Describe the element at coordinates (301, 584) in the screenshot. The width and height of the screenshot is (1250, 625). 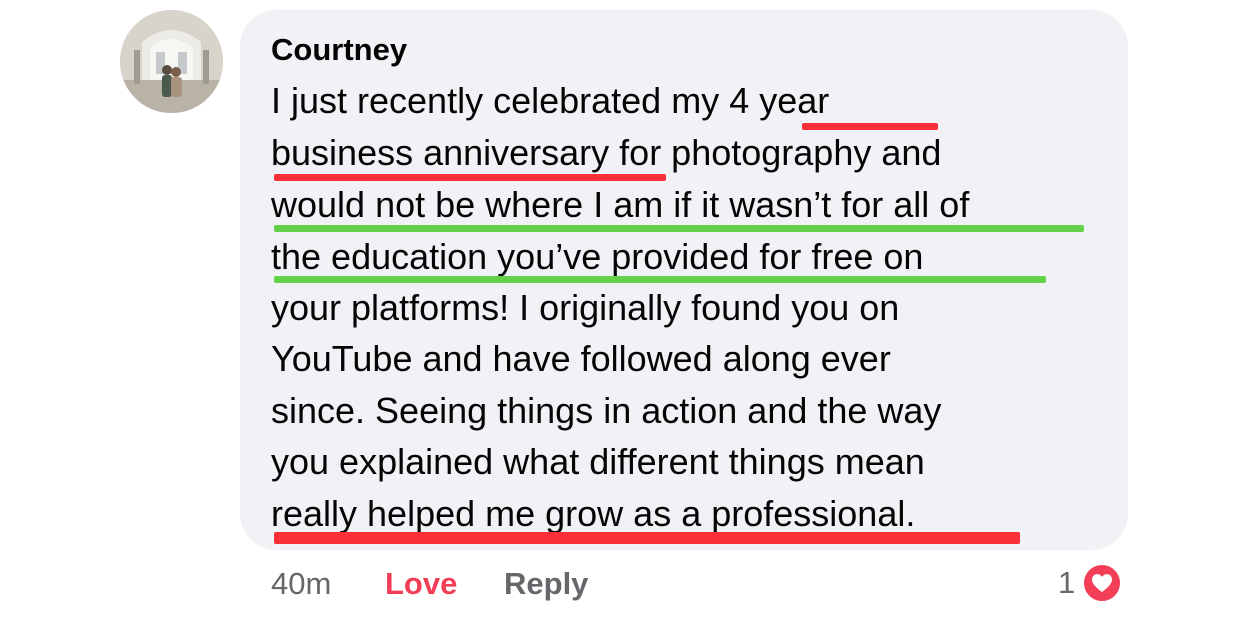
I see `comment-timestamp: 40m` at that location.